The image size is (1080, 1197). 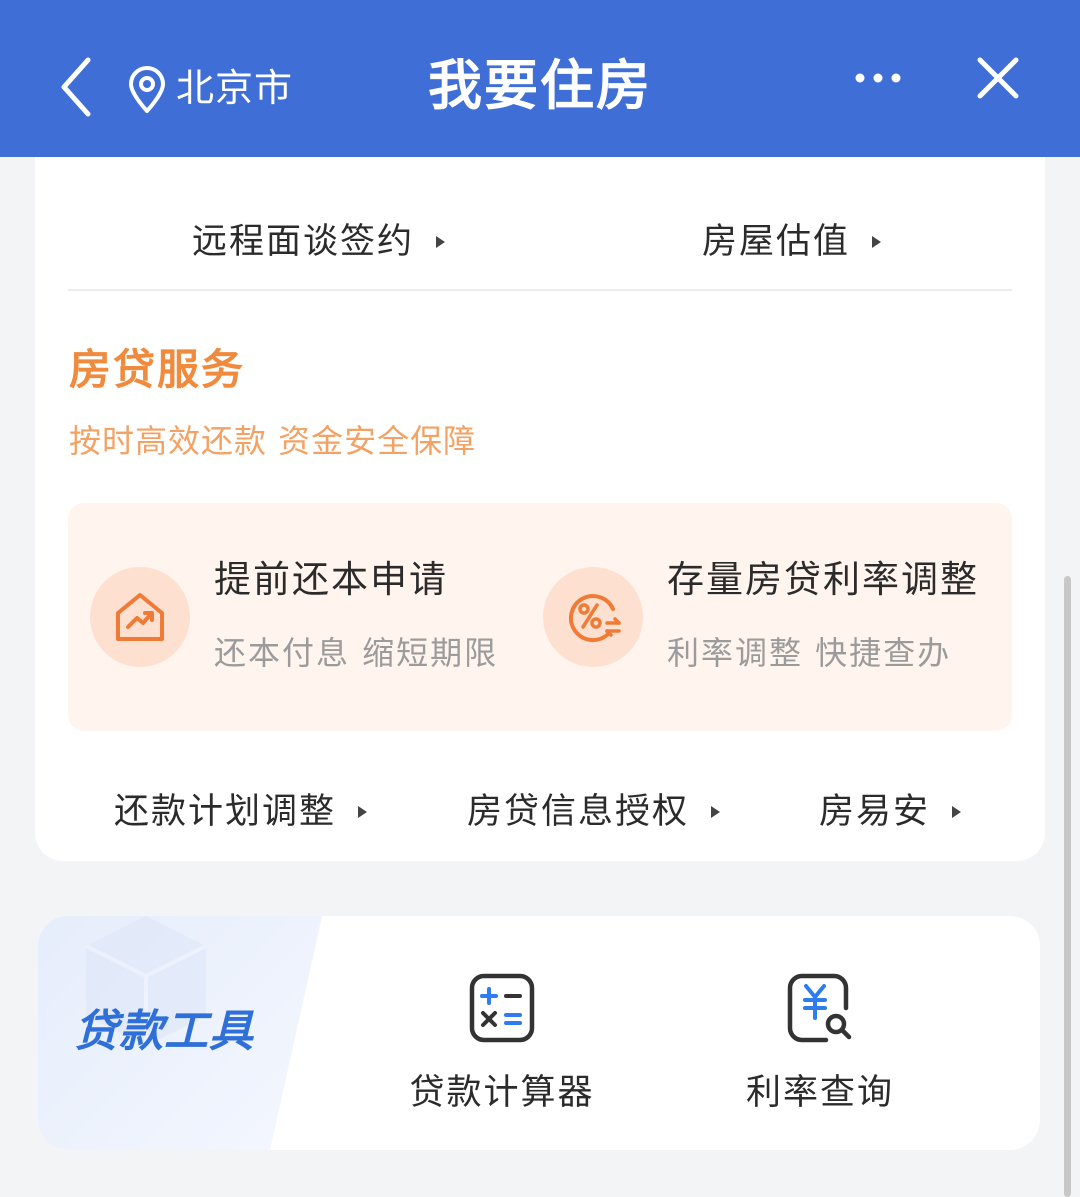 What do you see at coordinates (578, 812) in the screenshot?
I see `link-label: 房贷信息授权` at bounding box center [578, 812].